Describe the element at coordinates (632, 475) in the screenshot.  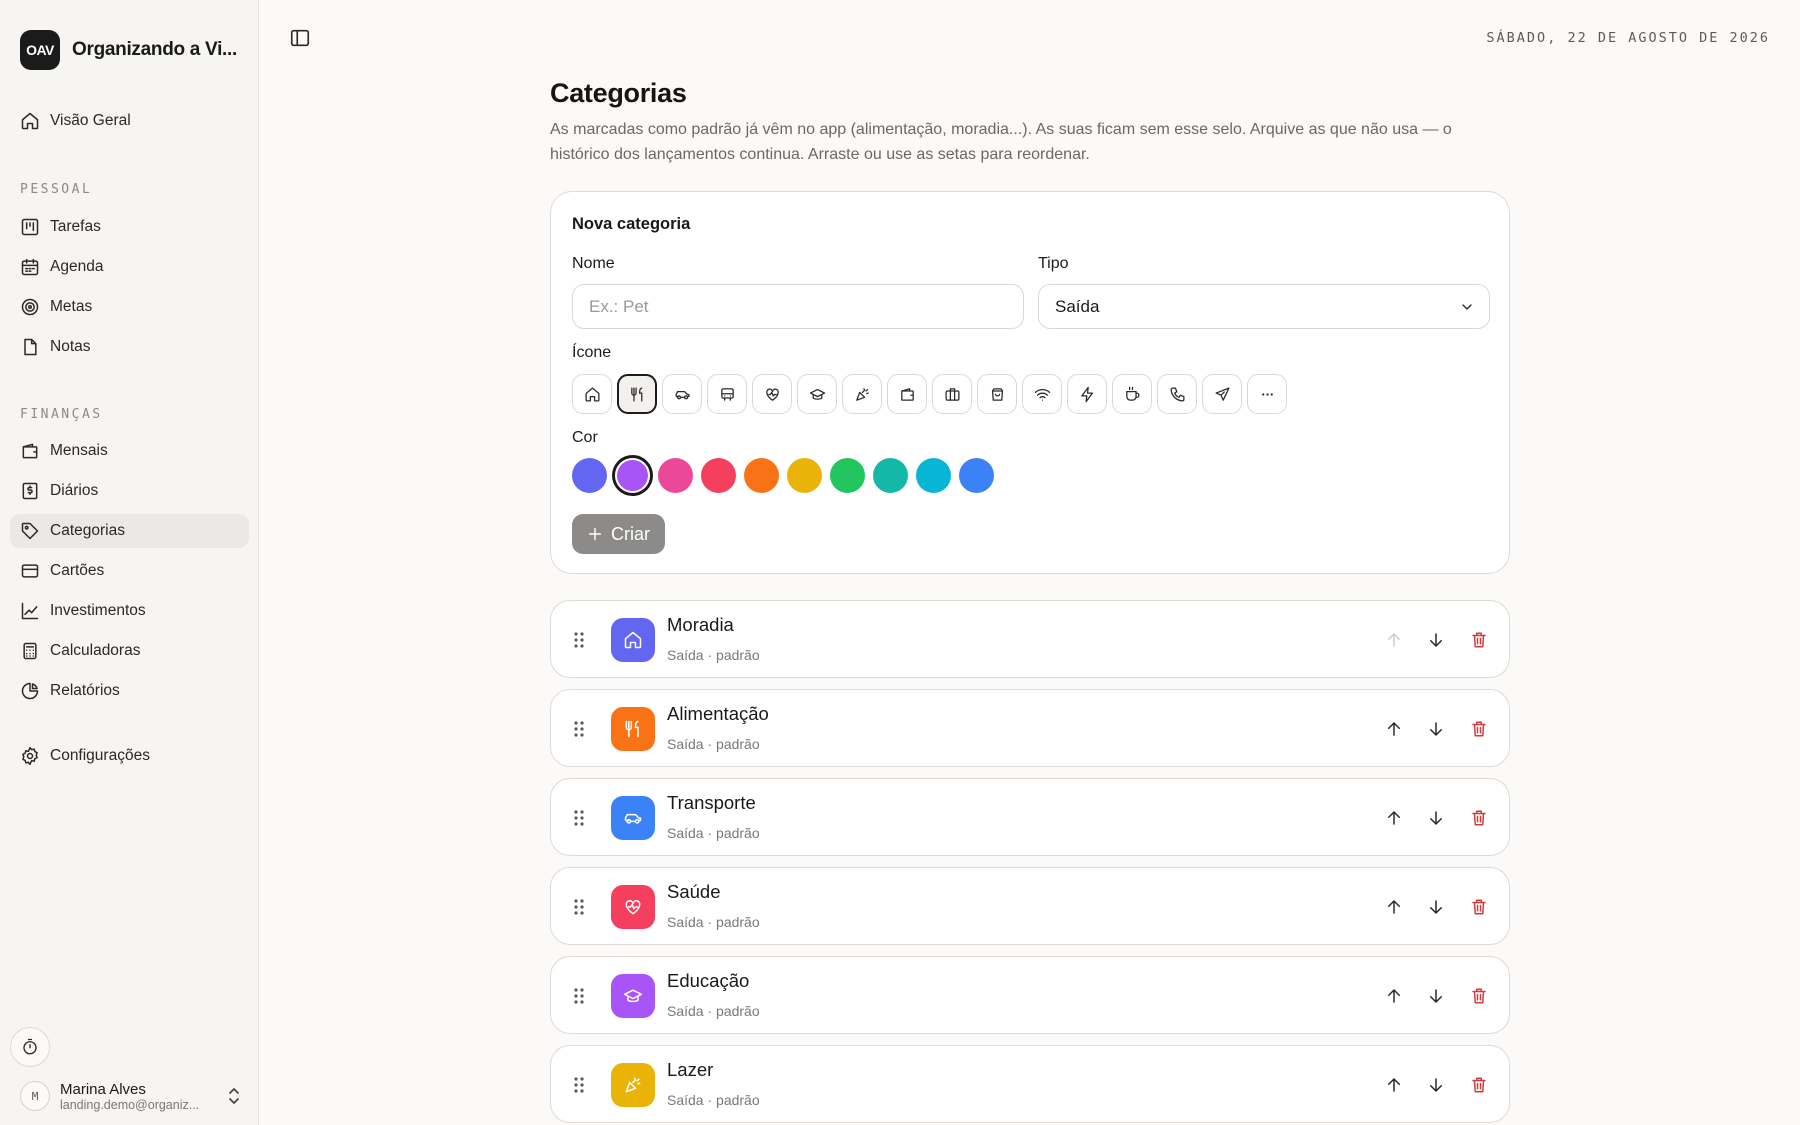
I see `color-swatch-purple` at that location.